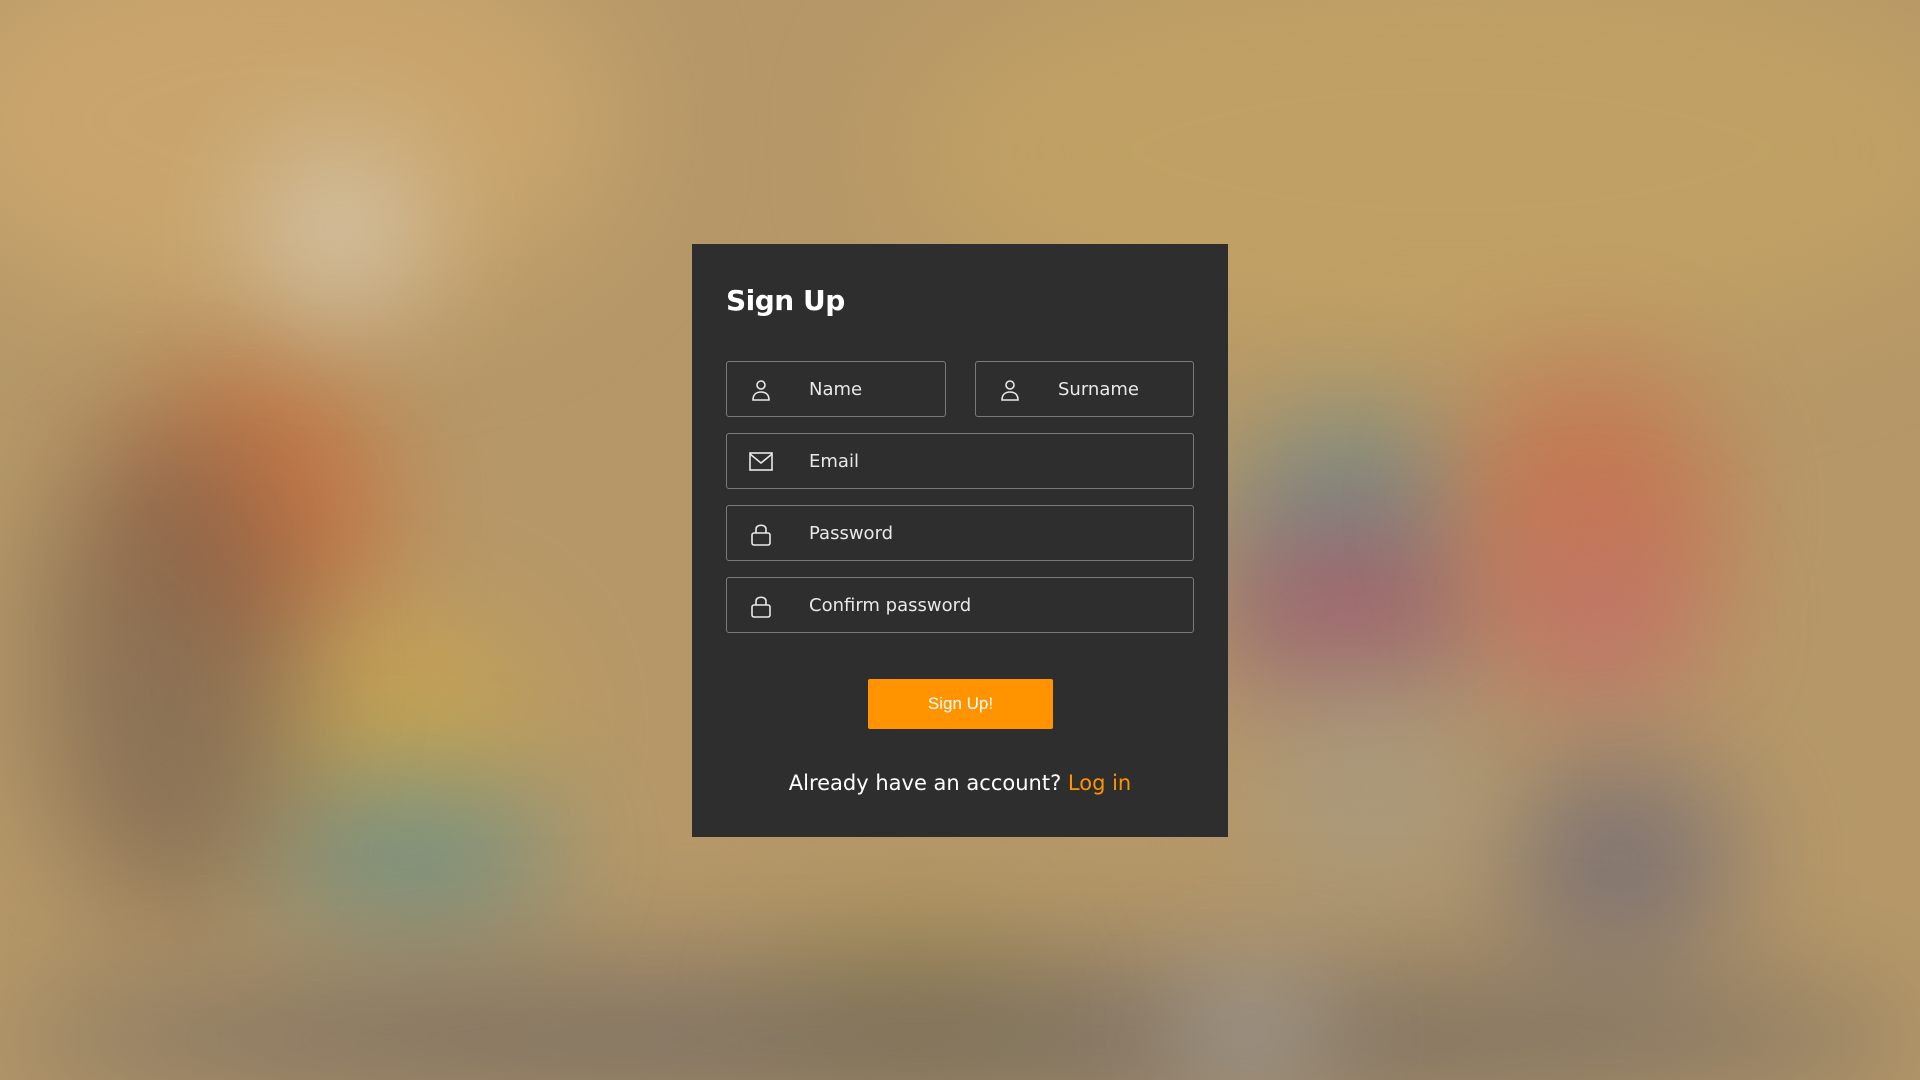  I want to click on confirm-password-input, so click(996, 605).